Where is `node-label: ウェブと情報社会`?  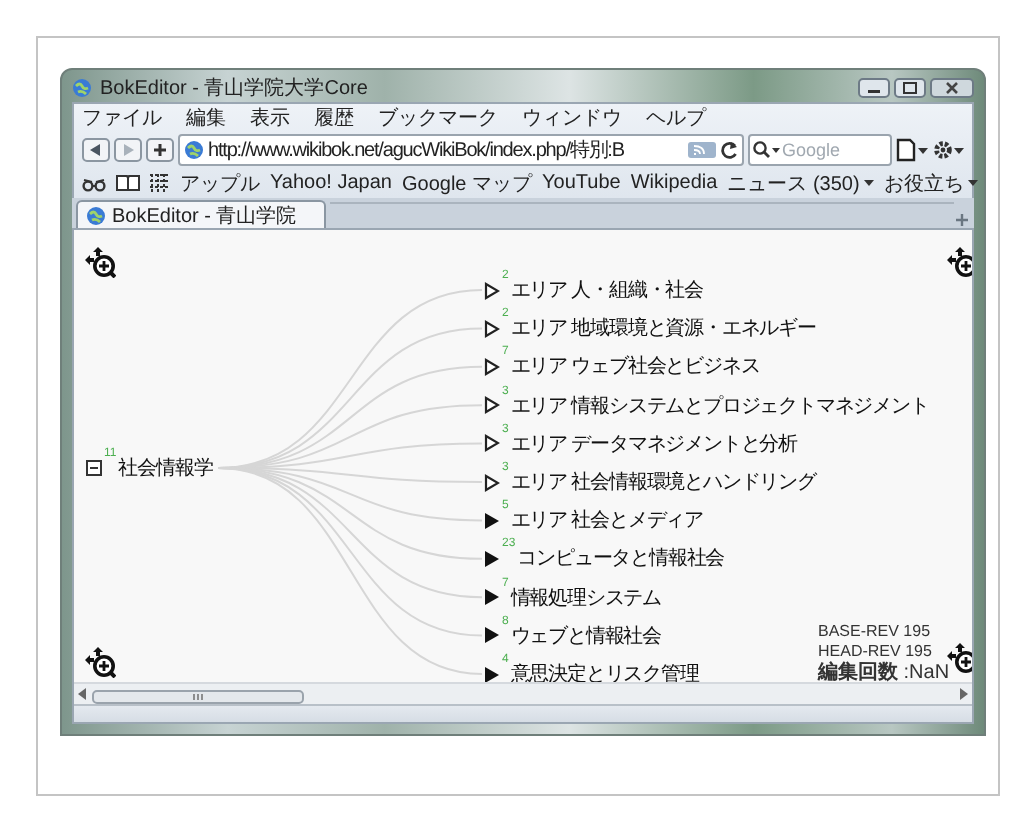
node-label: ウェブと情報社会 is located at coordinates (586, 635).